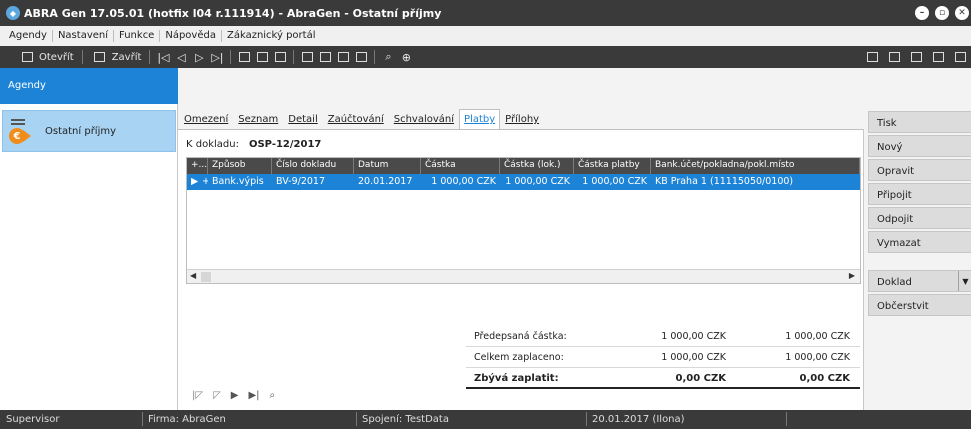 The width and height of the screenshot is (971, 429). I want to click on tab-detail: Detail, so click(302, 119).